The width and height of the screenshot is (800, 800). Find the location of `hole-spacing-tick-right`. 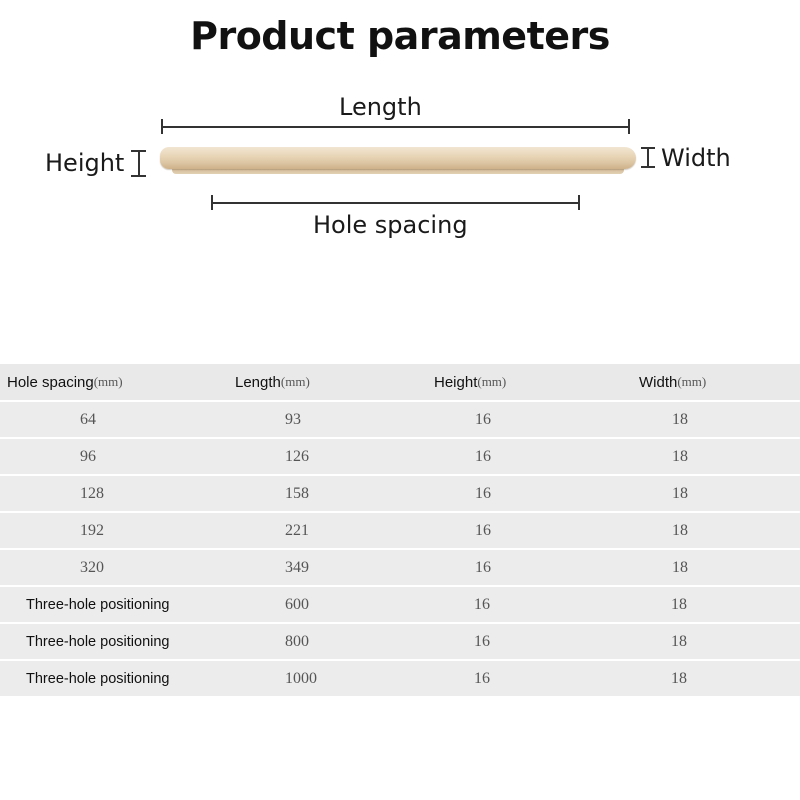

hole-spacing-tick-right is located at coordinates (579, 202).